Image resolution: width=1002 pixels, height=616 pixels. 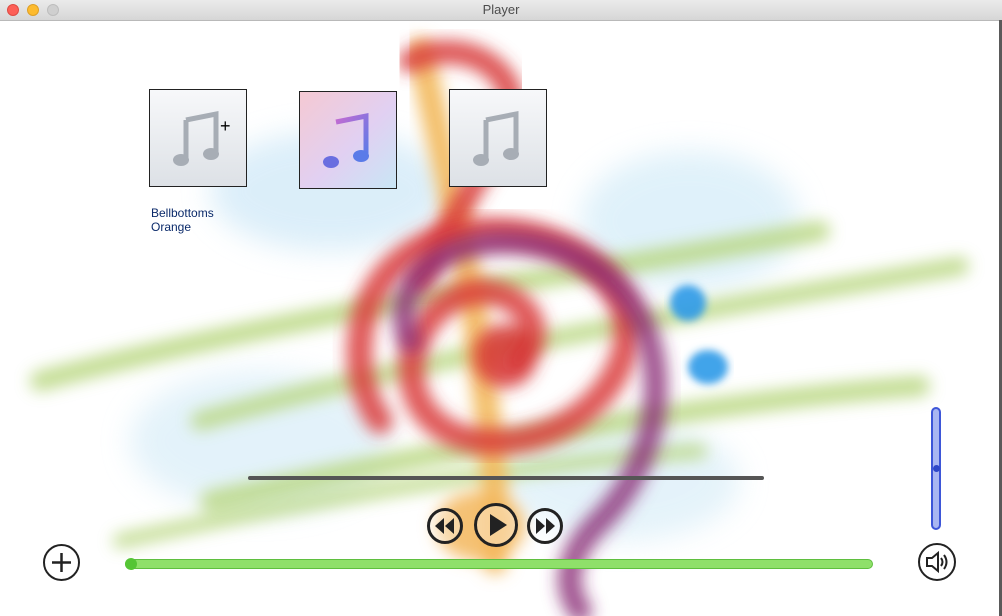 I want to click on volume-knob, so click(x=936, y=468).